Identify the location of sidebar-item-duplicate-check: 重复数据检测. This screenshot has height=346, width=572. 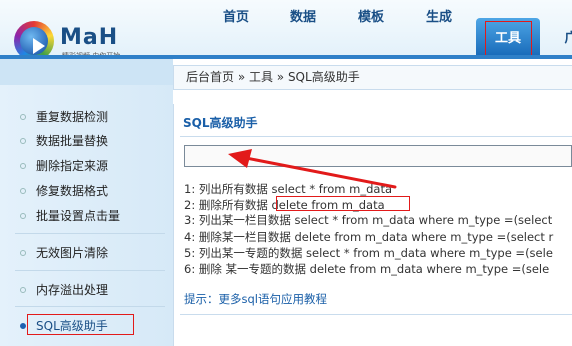
(64, 116).